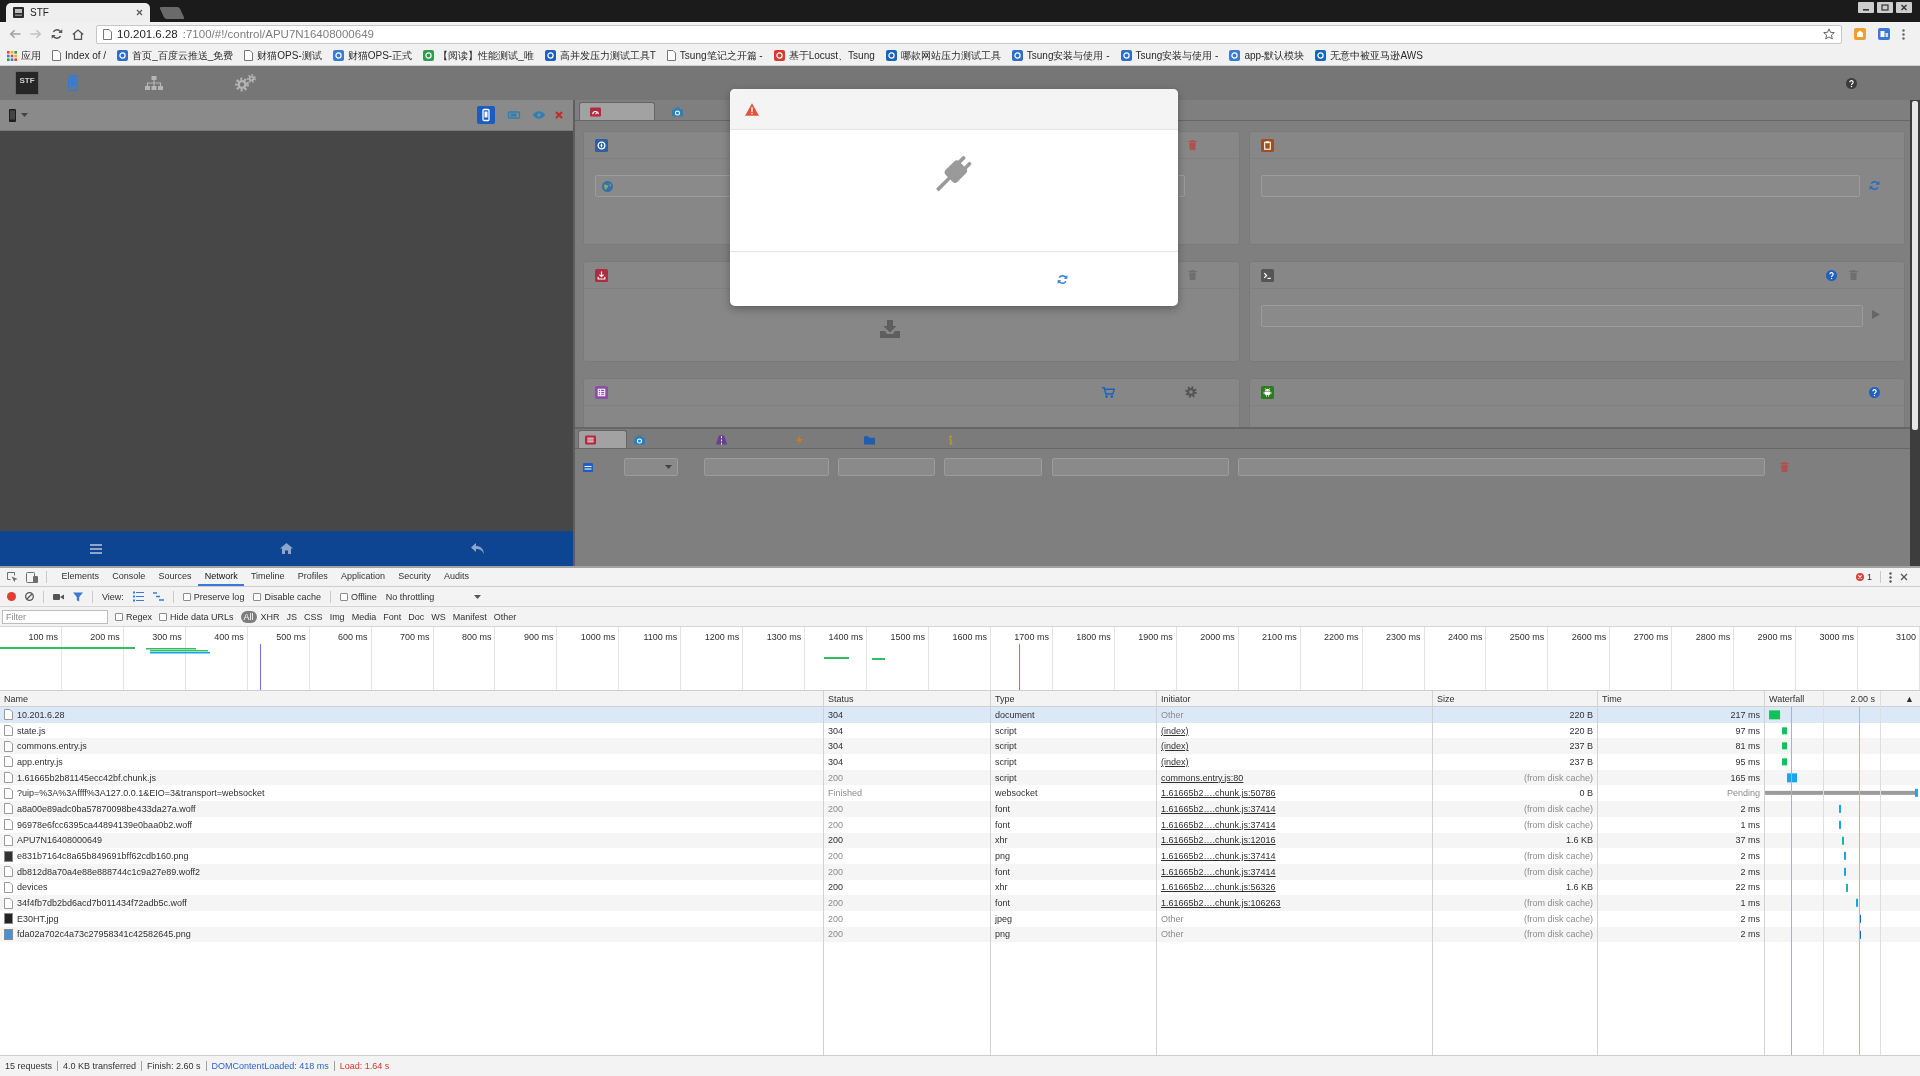  What do you see at coordinates (1218, 887) in the screenshot?
I see `initiator-link: 1.61665b2….chunk.js:56326` at bounding box center [1218, 887].